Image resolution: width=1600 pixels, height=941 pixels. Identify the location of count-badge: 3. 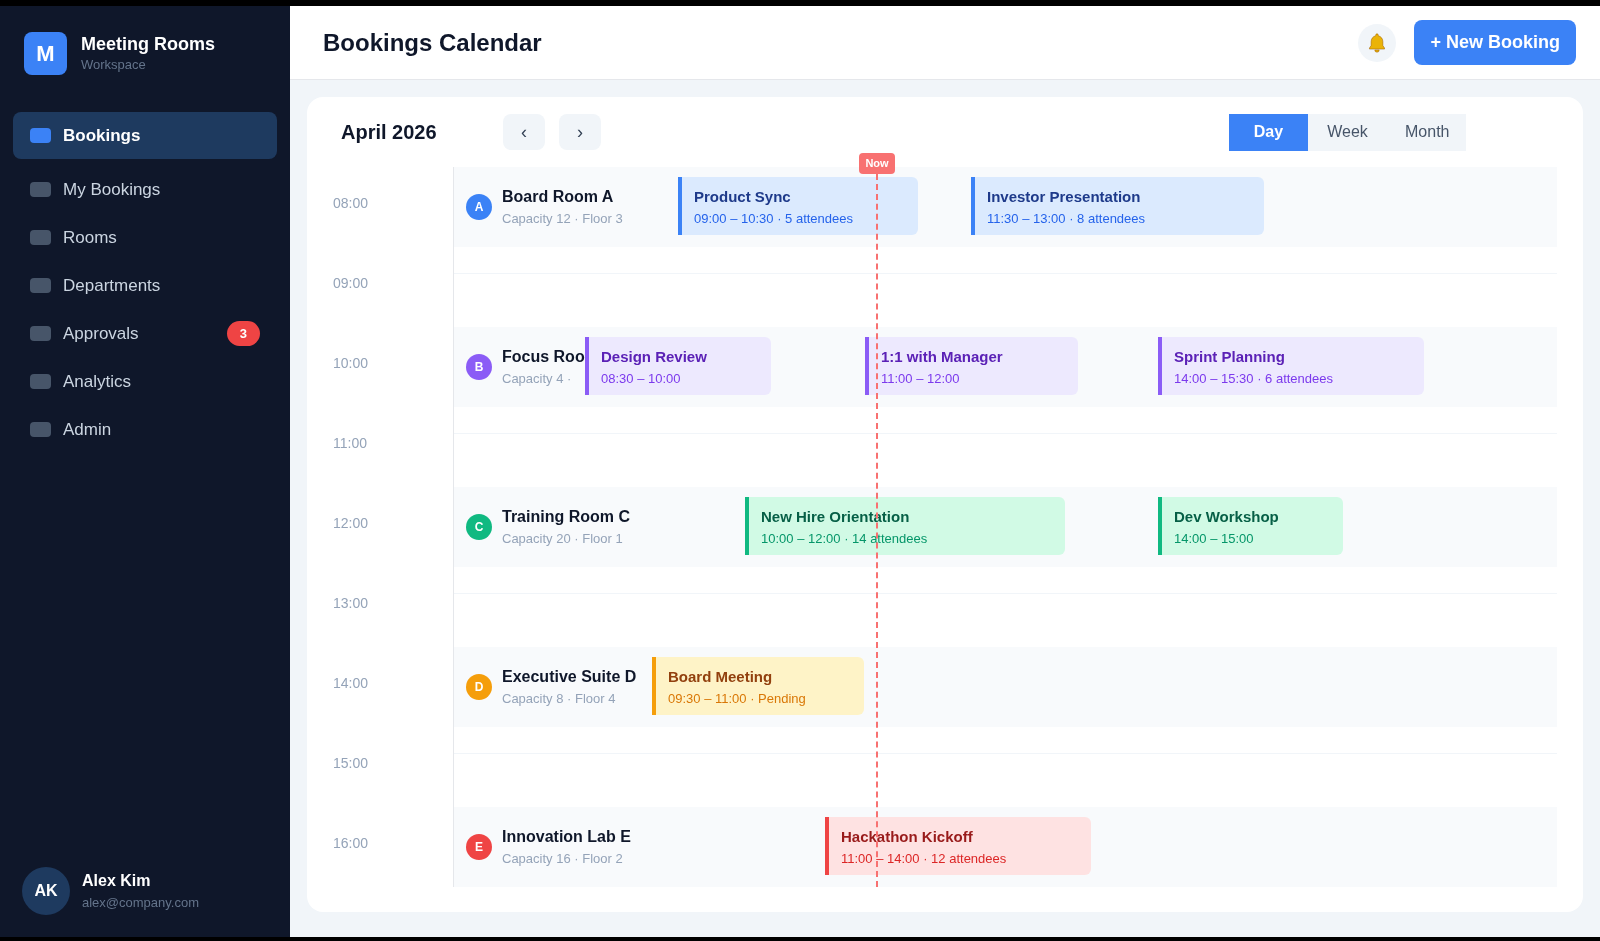
(243, 333).